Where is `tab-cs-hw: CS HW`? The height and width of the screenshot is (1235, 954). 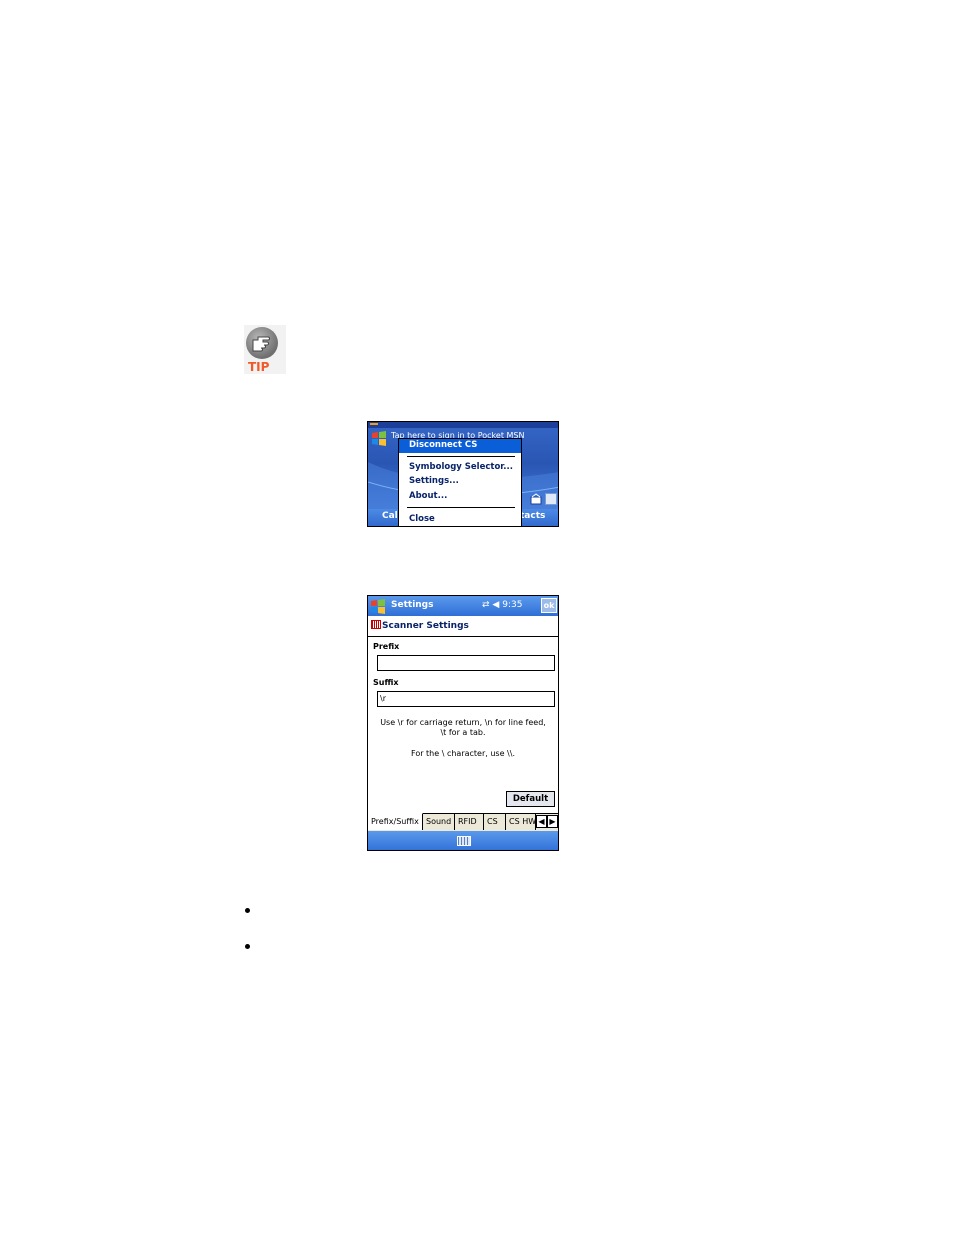 tab-cs-hw: CS HW is located at coordinates (521, 822).